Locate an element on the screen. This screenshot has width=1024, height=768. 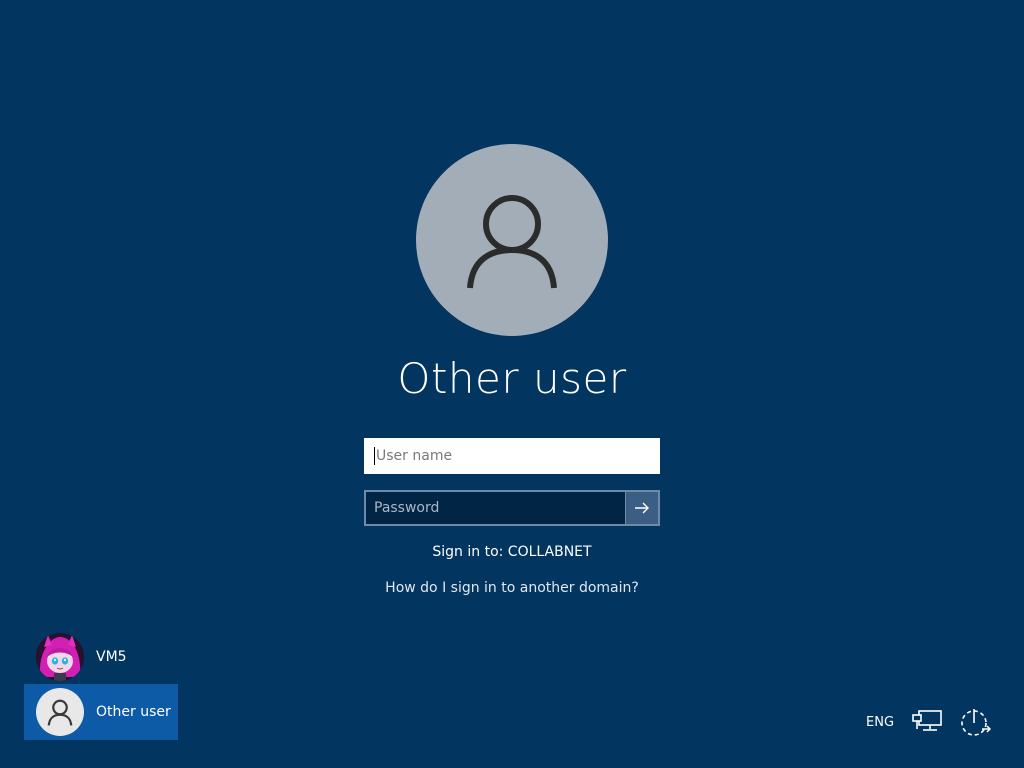
text-caret is located at coordinates (374, 456).